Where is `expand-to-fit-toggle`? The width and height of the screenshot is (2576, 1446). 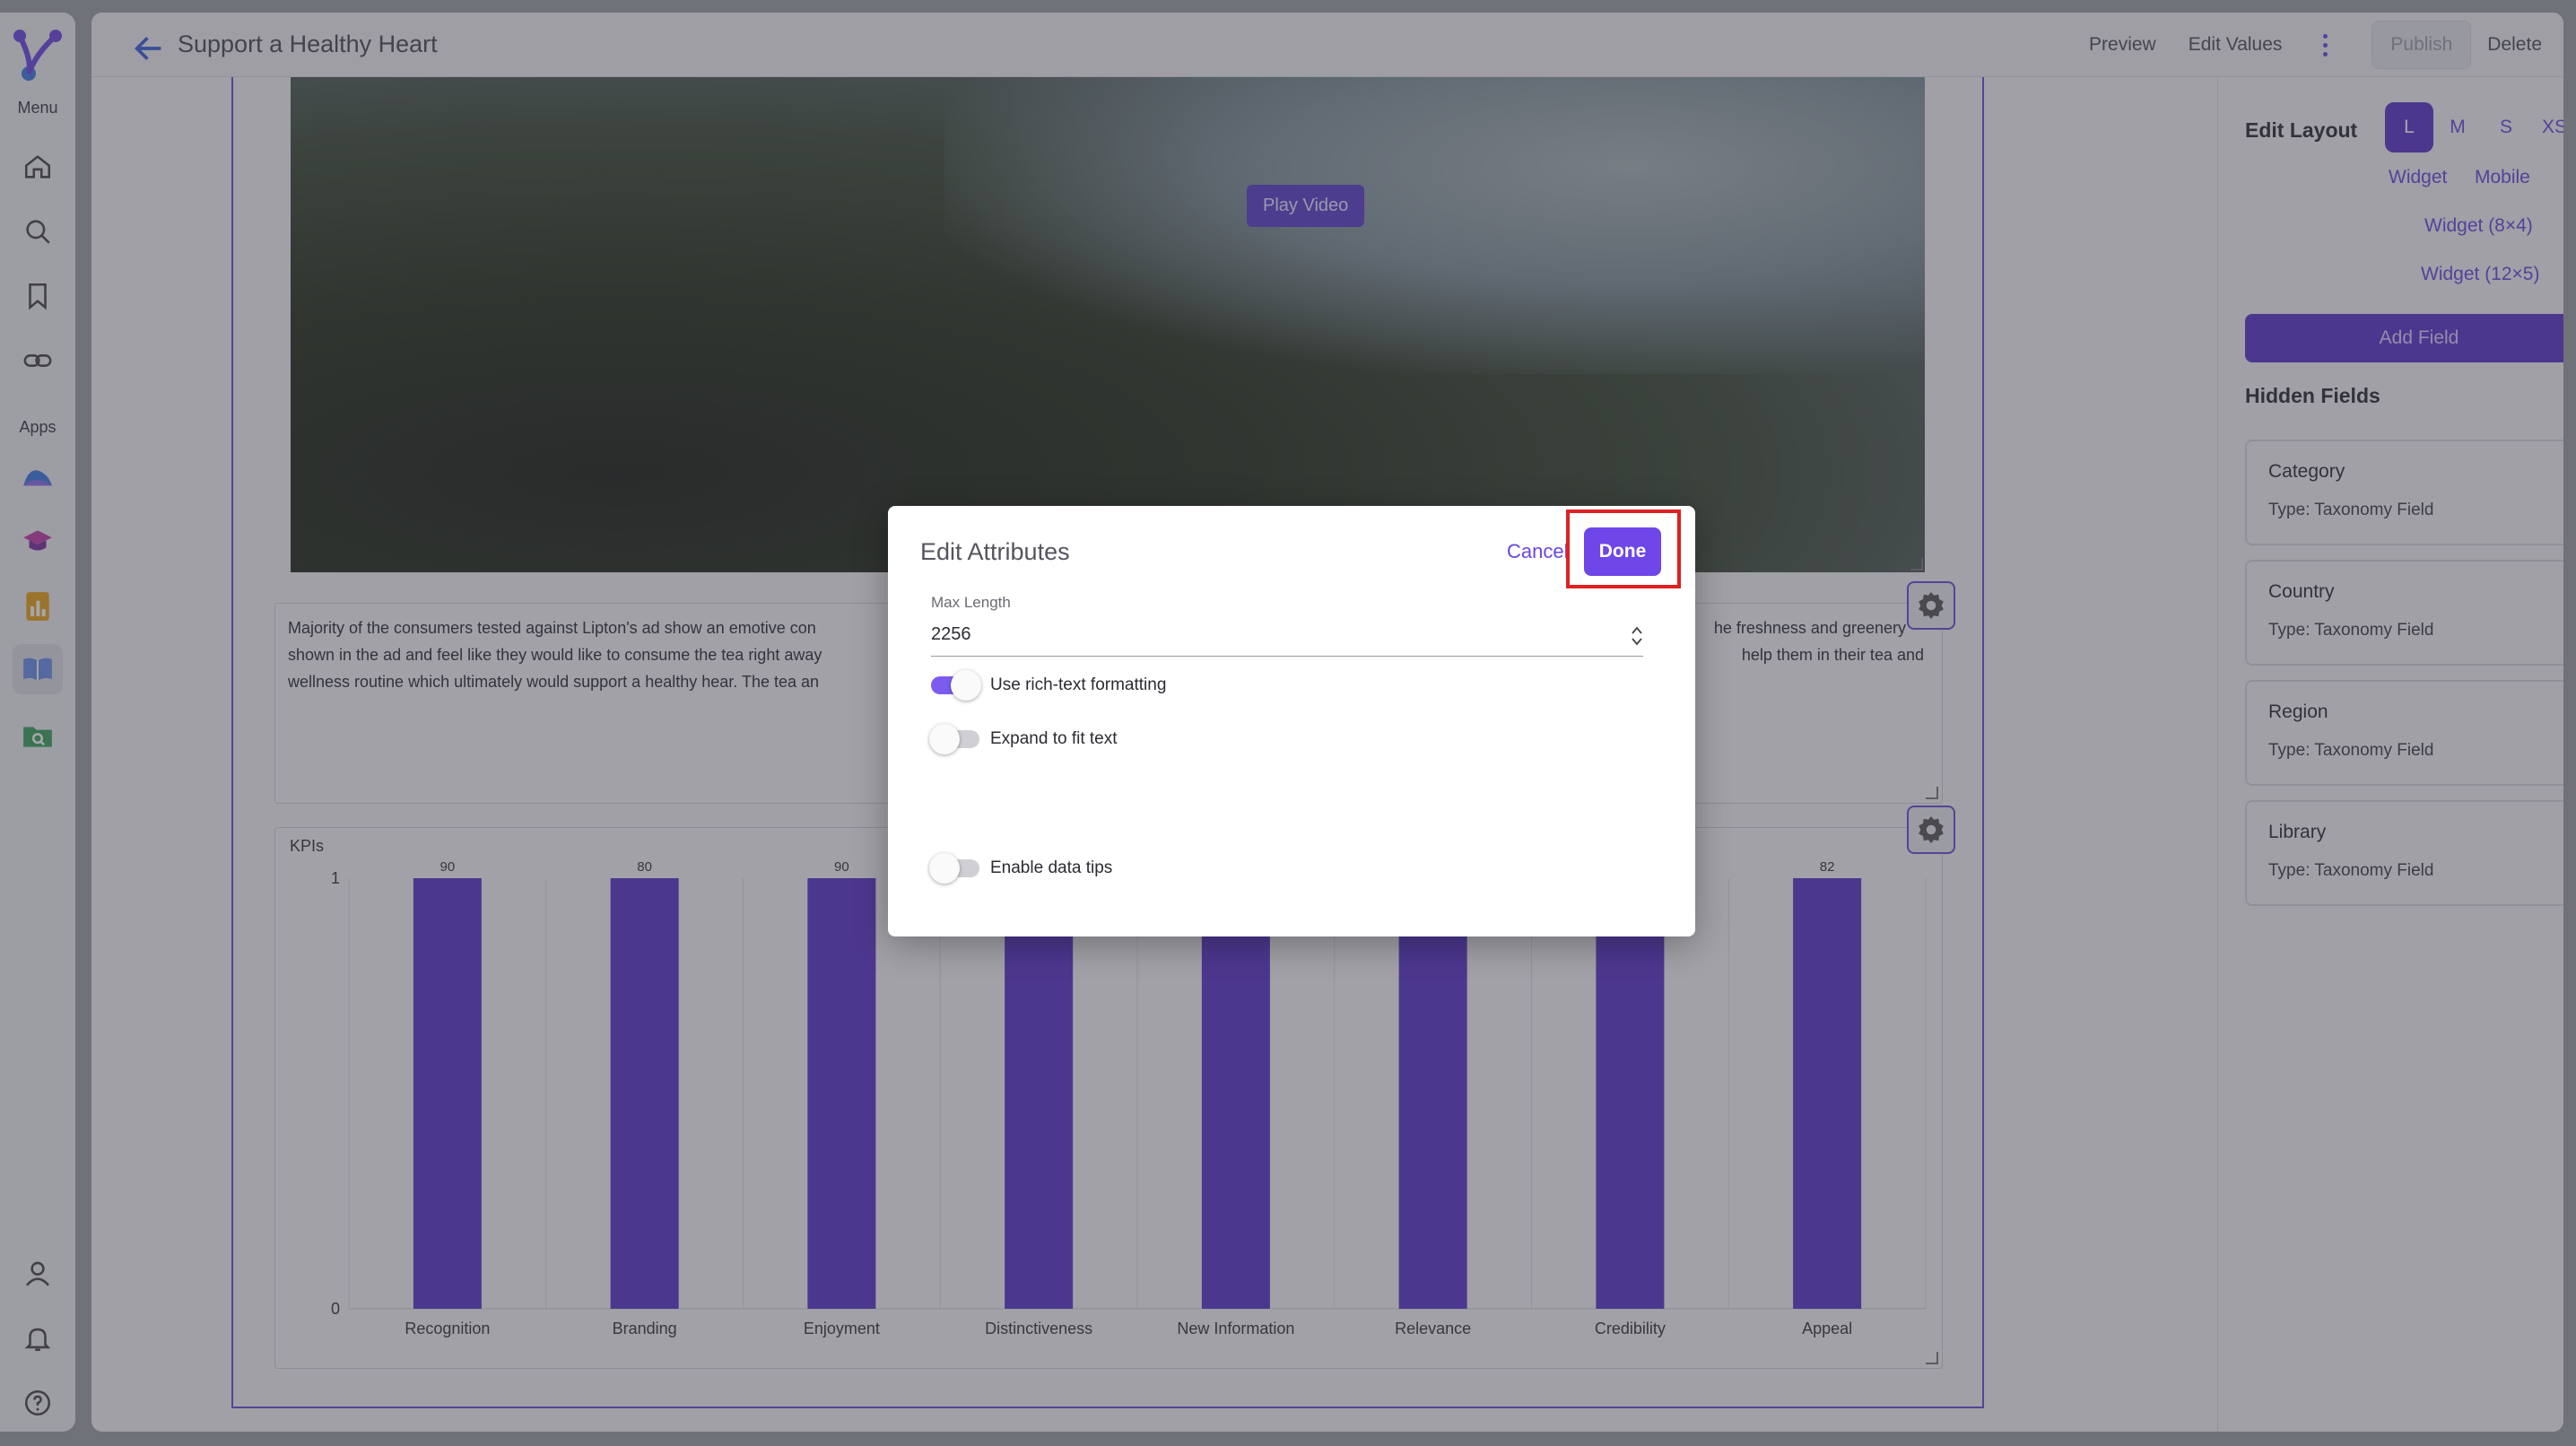 expand-to-fit-toggle is located at coordinates (955, 739).